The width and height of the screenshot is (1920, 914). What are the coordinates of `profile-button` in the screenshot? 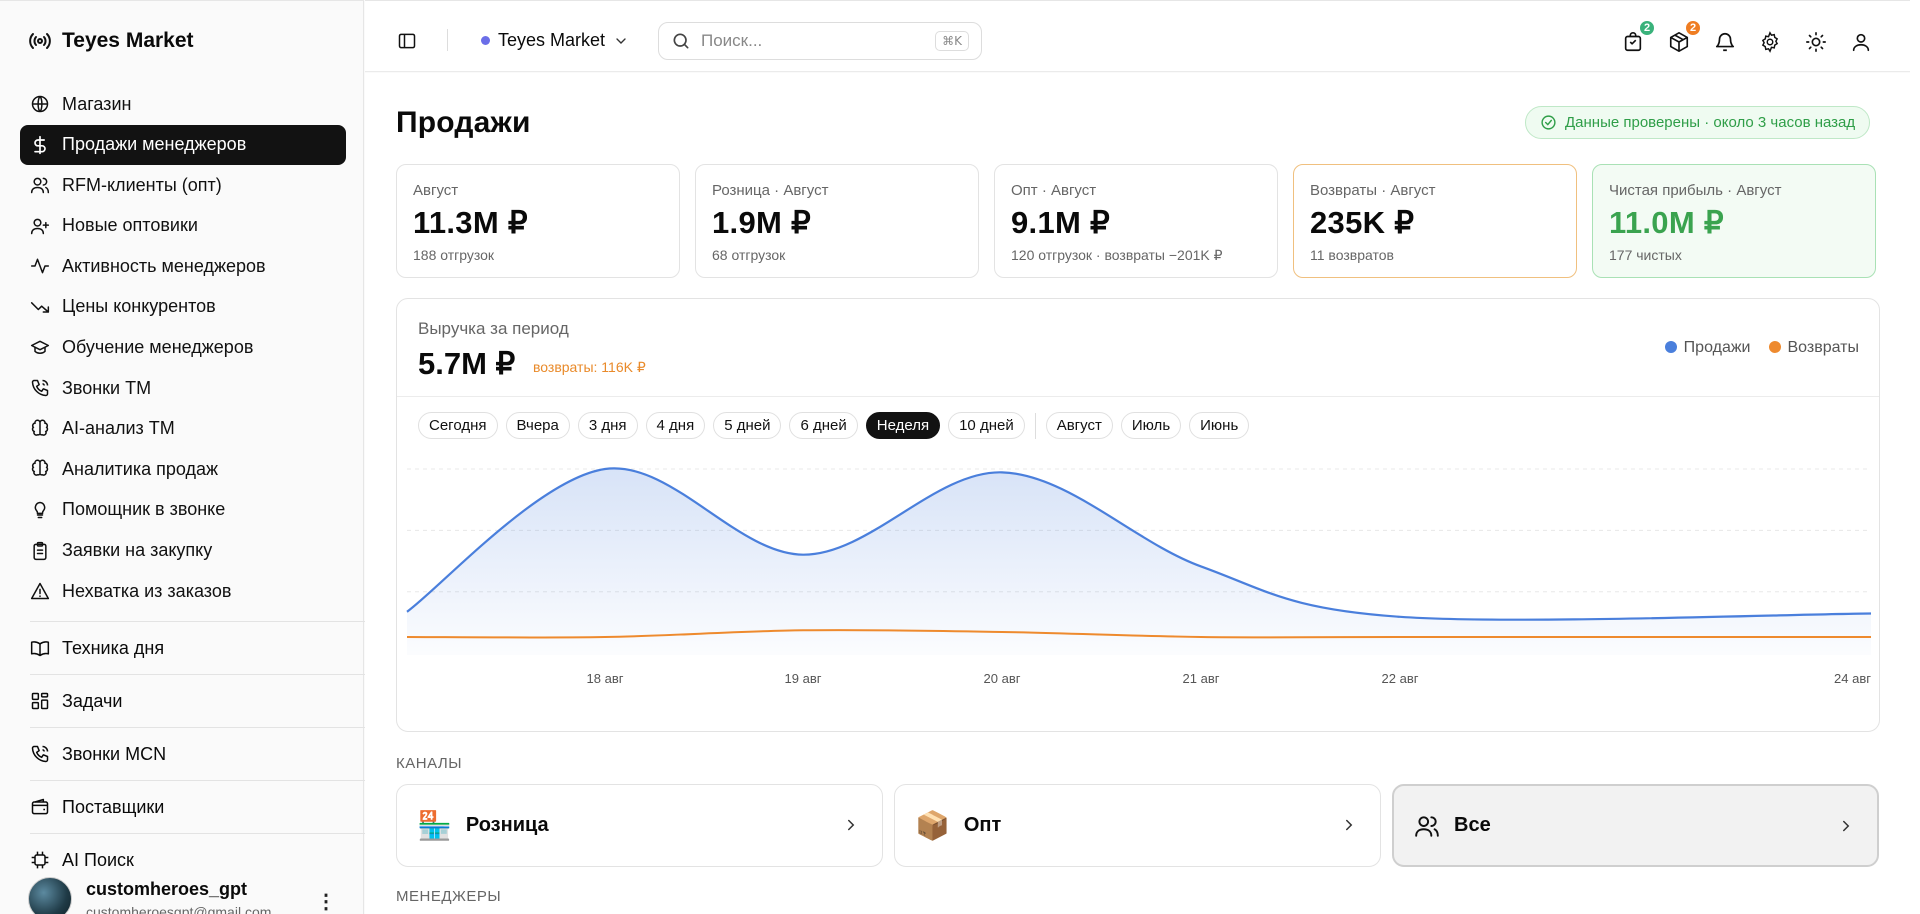 It's located at (1861, 42).